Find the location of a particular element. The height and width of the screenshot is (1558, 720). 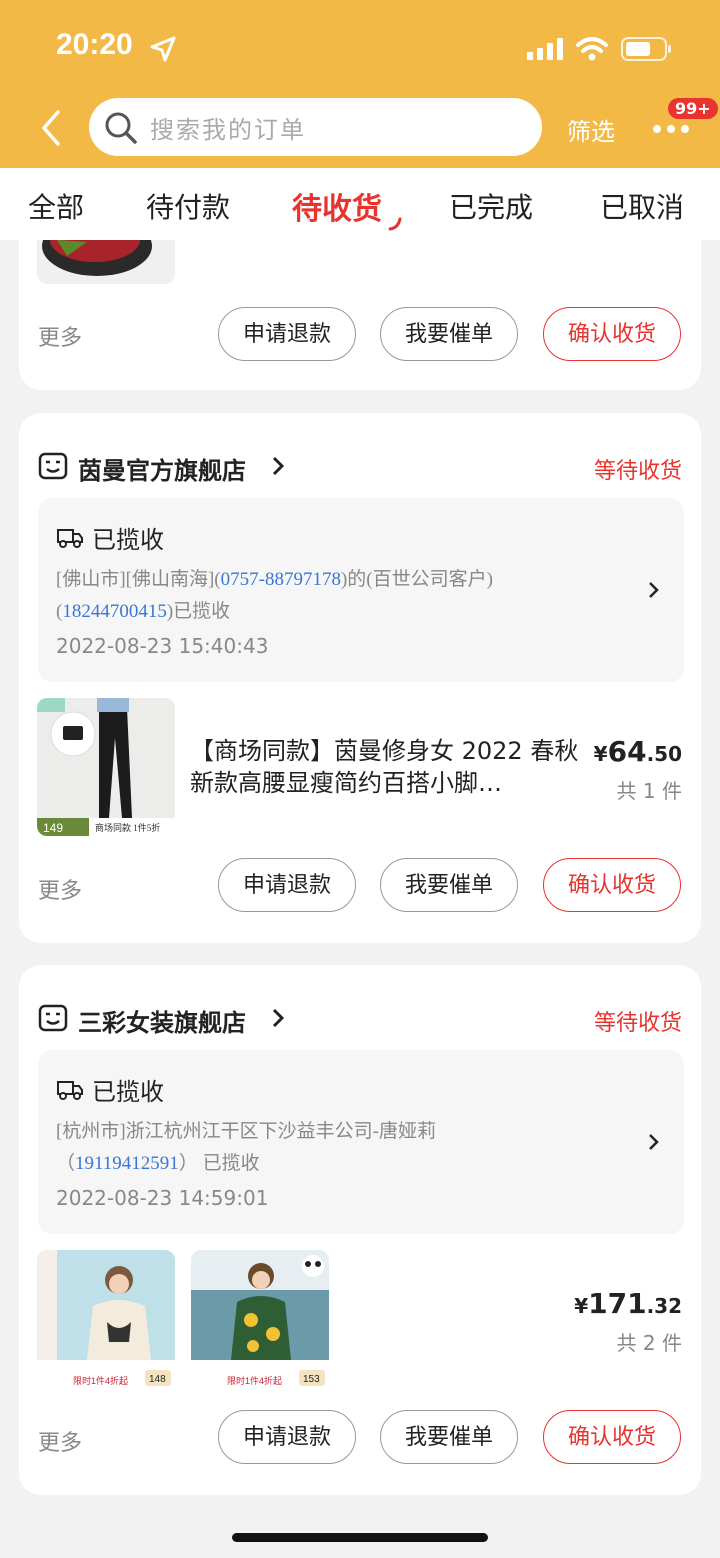

cellular-signal-icon is located at coordinates (545, 49).